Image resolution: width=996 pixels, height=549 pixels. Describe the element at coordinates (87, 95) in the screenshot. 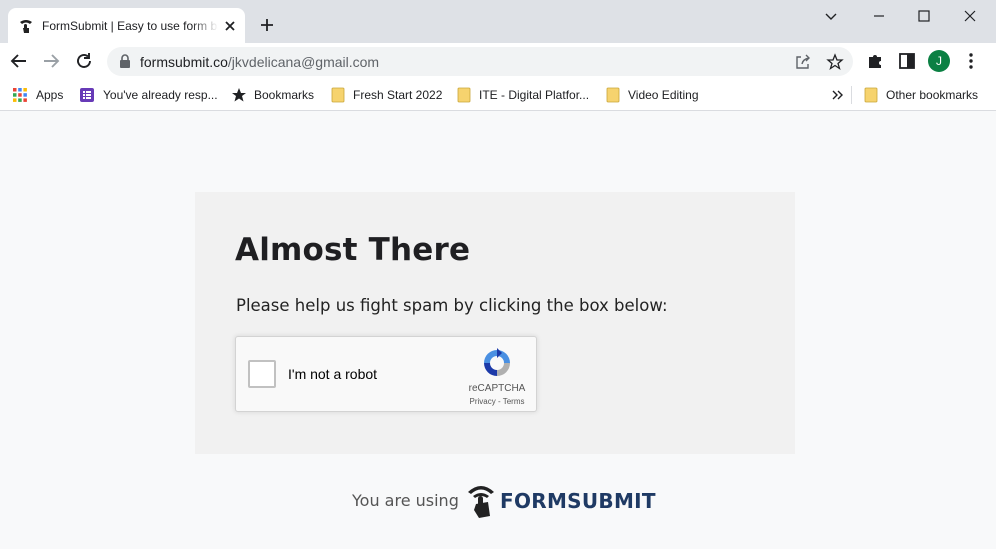

I see `forms-icon` at that location.